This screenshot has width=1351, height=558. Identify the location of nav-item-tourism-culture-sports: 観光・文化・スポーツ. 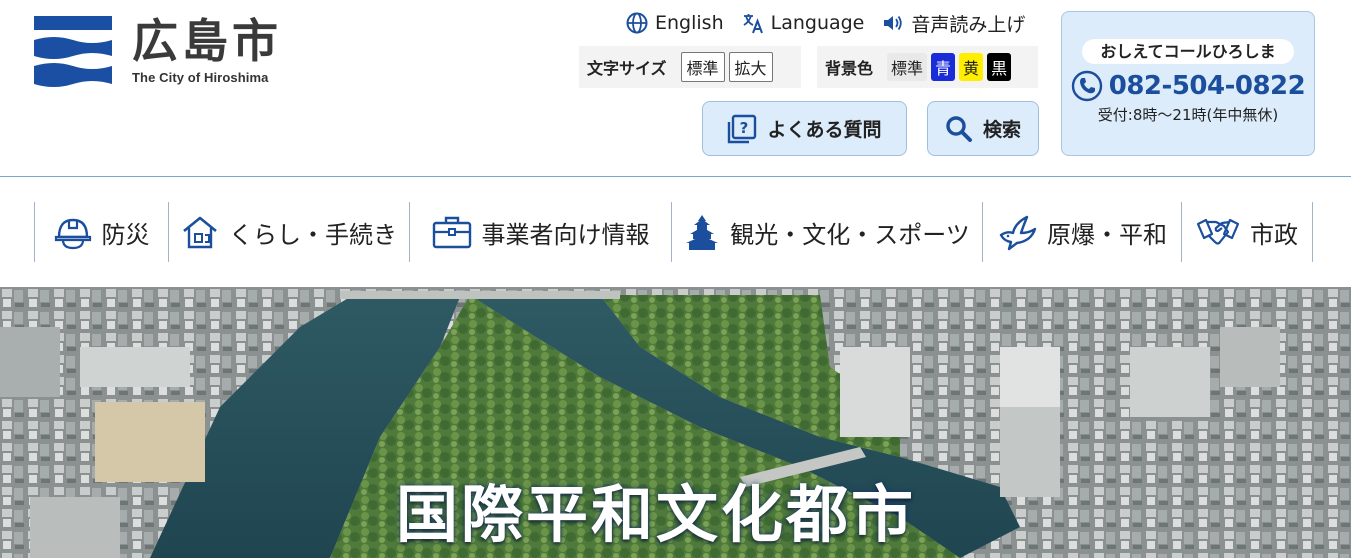
(826, 232).